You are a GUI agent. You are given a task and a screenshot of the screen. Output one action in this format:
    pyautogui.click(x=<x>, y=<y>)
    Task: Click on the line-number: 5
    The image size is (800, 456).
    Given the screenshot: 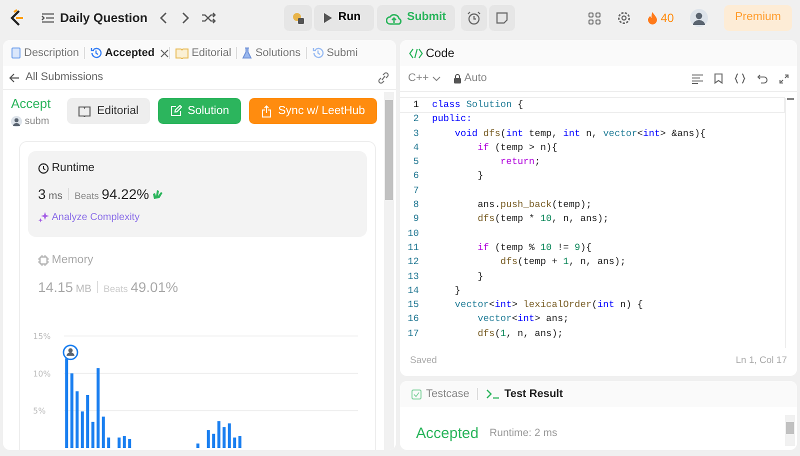 What is the action you would take?
    pyautogui.click(x=416, y=162)
    